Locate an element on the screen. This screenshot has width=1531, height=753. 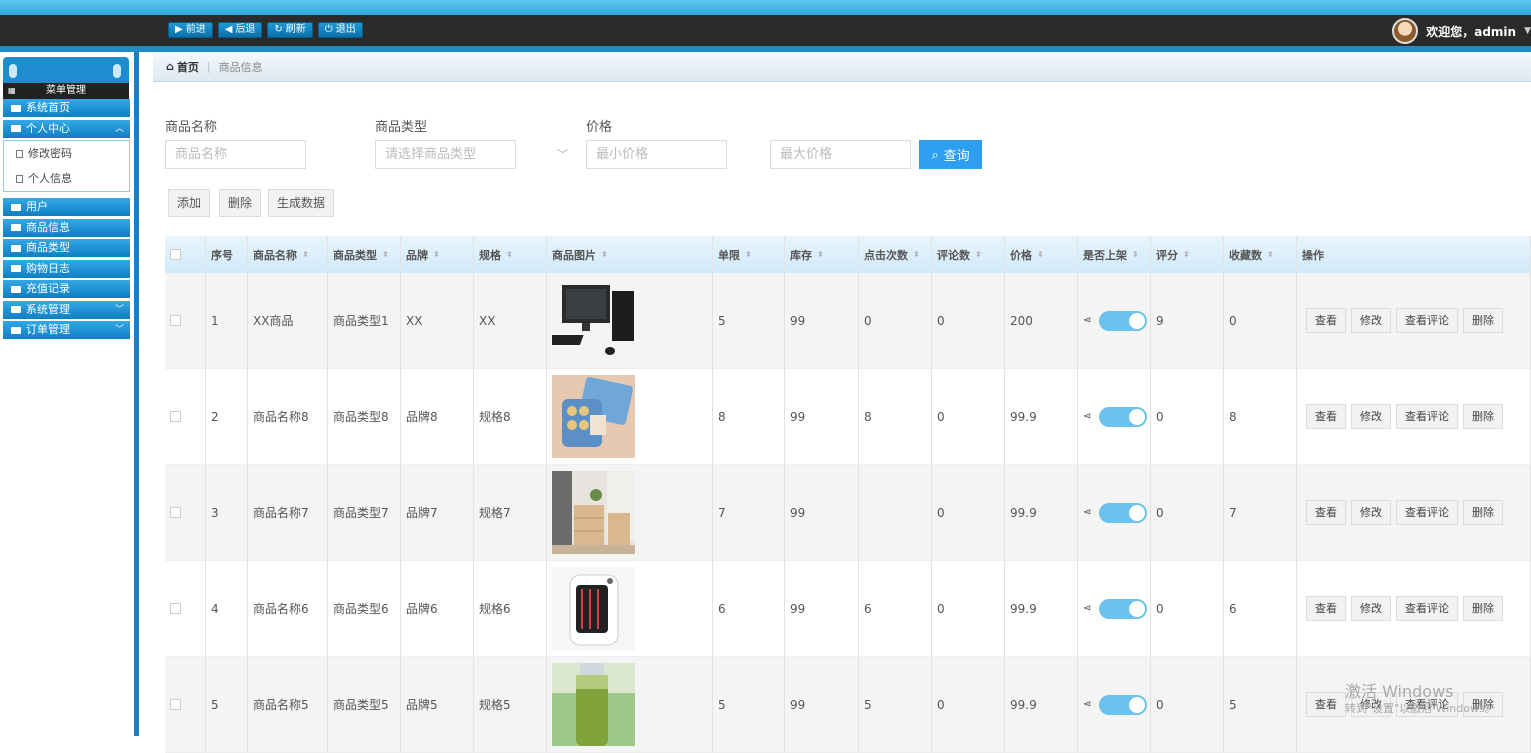
product-image is located at coordinates (593, 704).